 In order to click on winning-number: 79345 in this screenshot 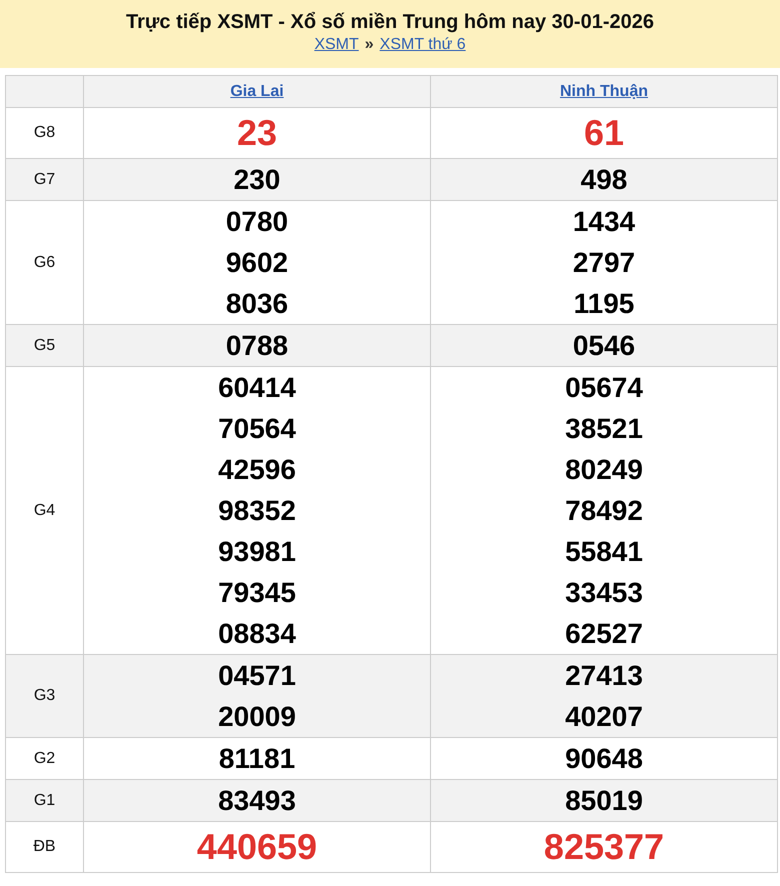, I will do `click(257, 593)`.